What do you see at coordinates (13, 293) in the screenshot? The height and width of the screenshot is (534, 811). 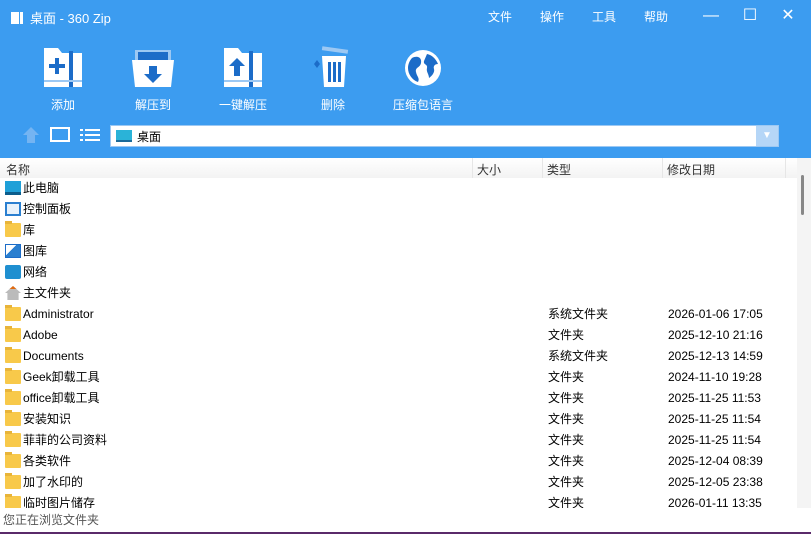 I see `home-icon` at bounding box center [13, 293].